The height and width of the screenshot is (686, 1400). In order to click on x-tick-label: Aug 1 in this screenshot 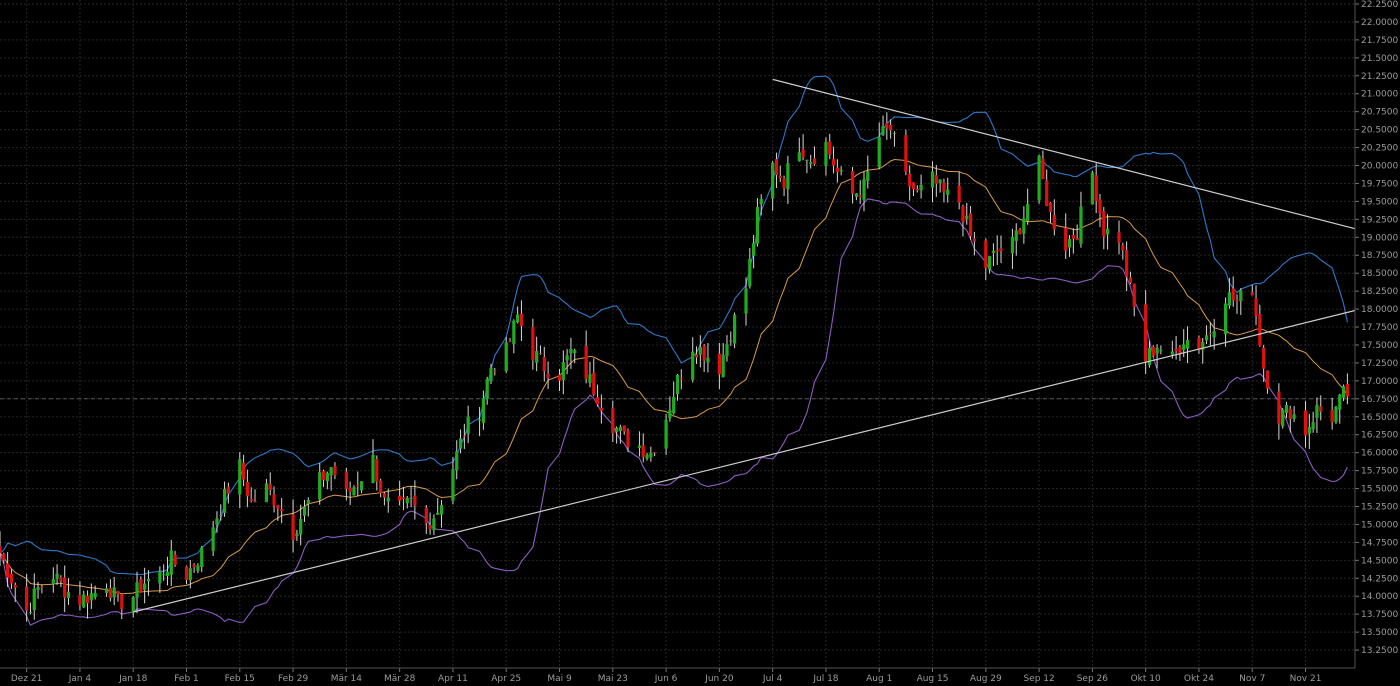, I will do `click(879, 679)`.